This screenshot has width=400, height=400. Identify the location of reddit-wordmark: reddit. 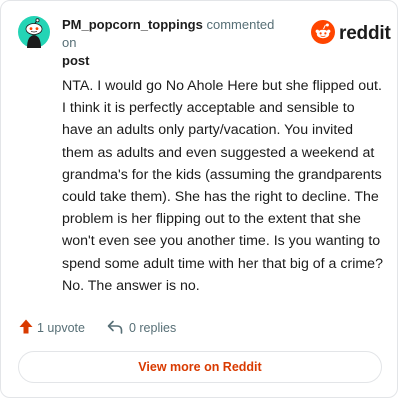
(365, 33).